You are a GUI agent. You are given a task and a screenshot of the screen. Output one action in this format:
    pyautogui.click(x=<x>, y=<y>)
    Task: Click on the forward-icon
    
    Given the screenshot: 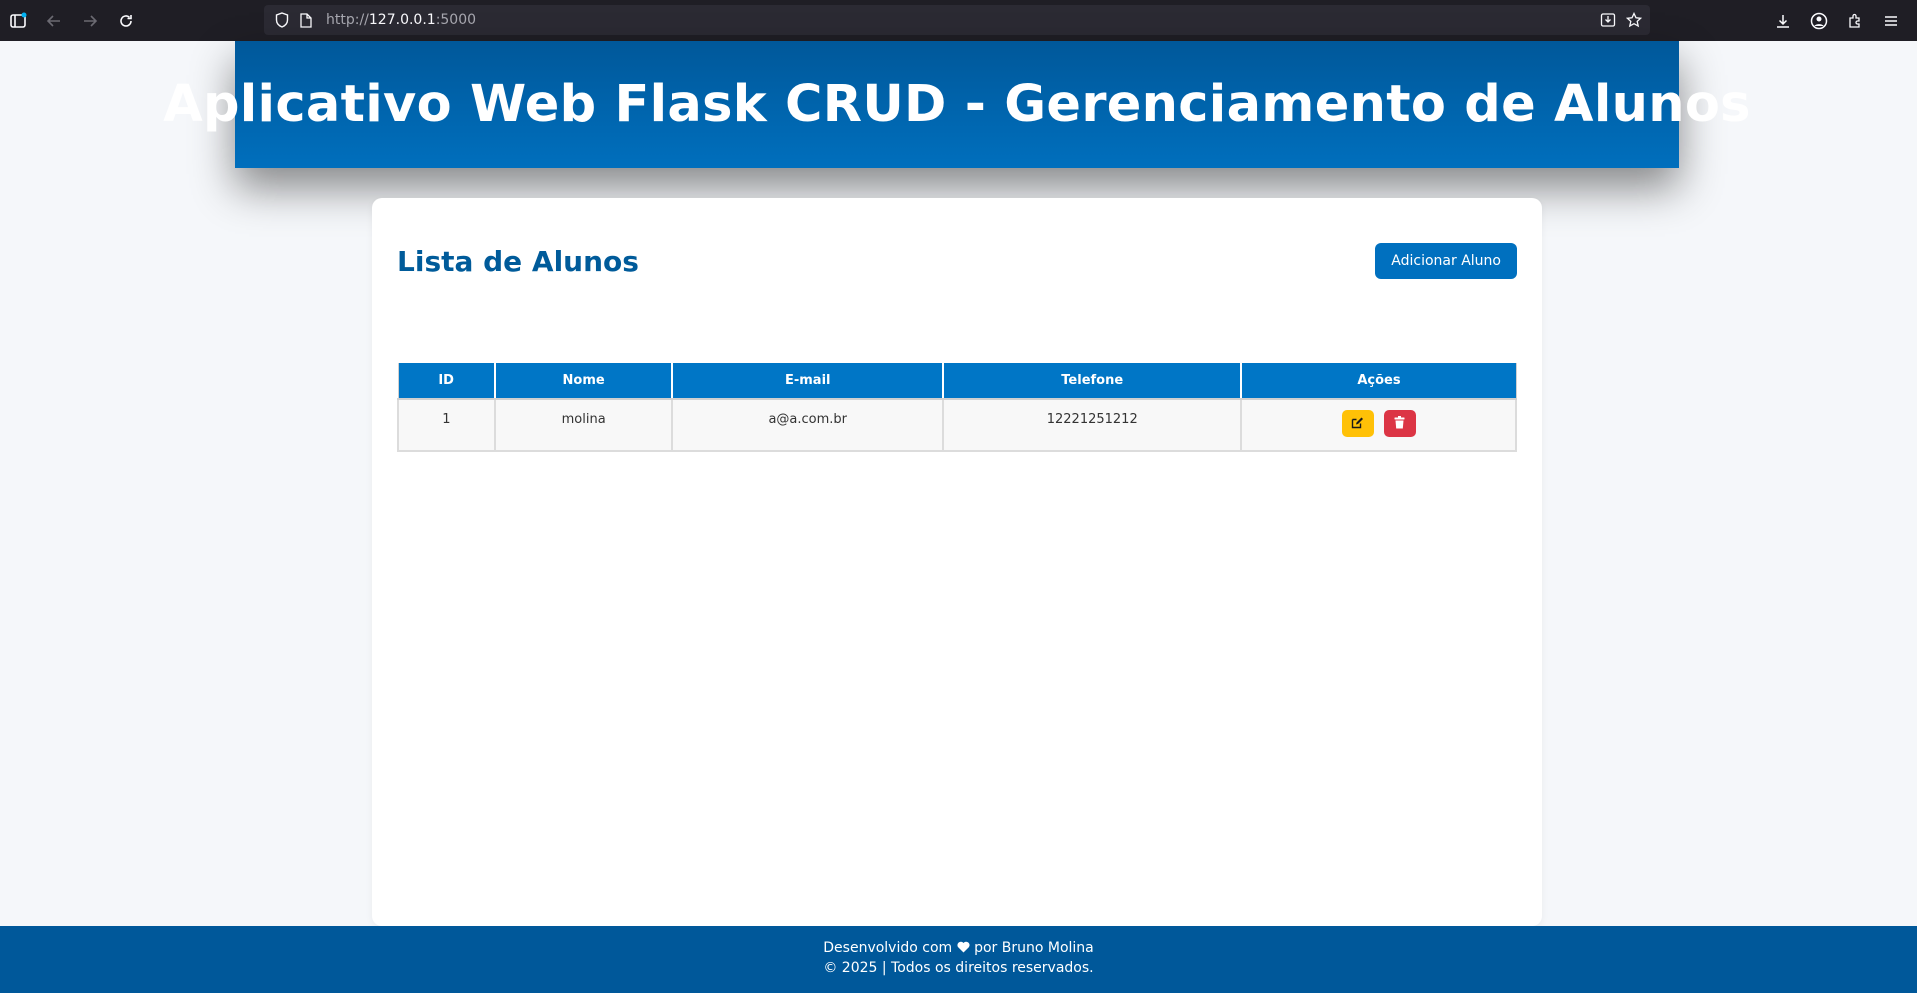 What is the action you would take?
    pyautogui.click(x=90, y=20)
    